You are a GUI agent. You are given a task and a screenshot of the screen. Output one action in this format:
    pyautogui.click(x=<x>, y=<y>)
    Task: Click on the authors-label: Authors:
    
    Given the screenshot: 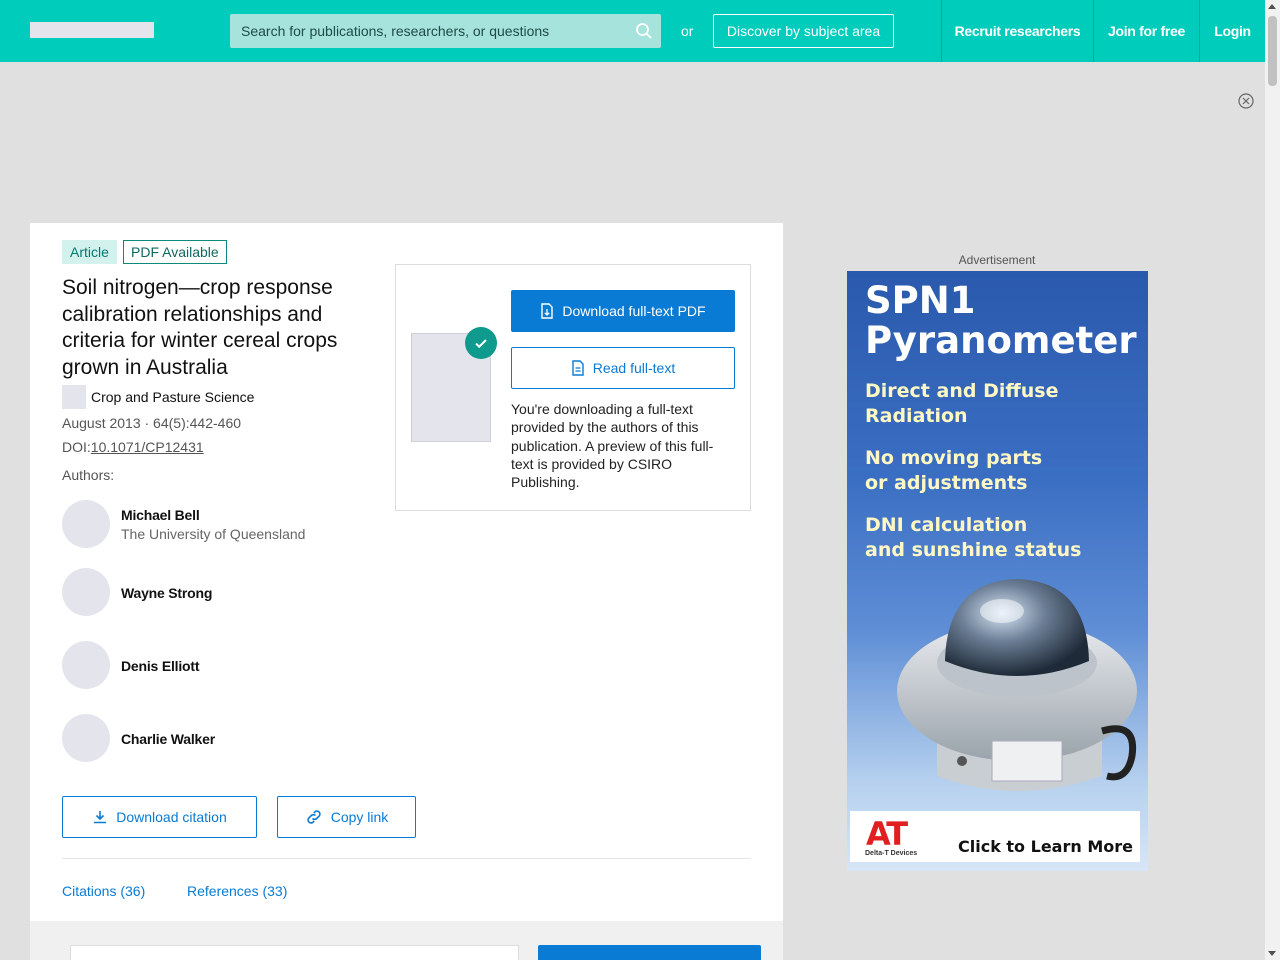 What is the action you would take?
    pyautogui.click(x=88, y=475)
    